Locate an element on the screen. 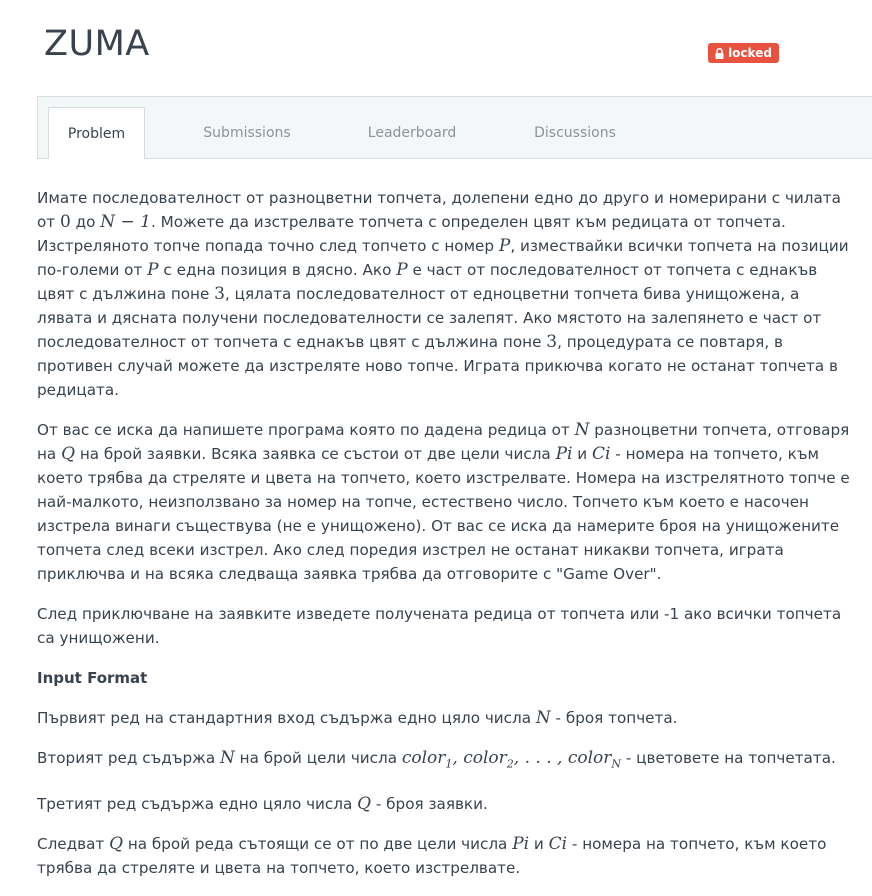 The width and height of the screenshot is (872, 896). locked-badge: locked is located at coordinates (743, 53).